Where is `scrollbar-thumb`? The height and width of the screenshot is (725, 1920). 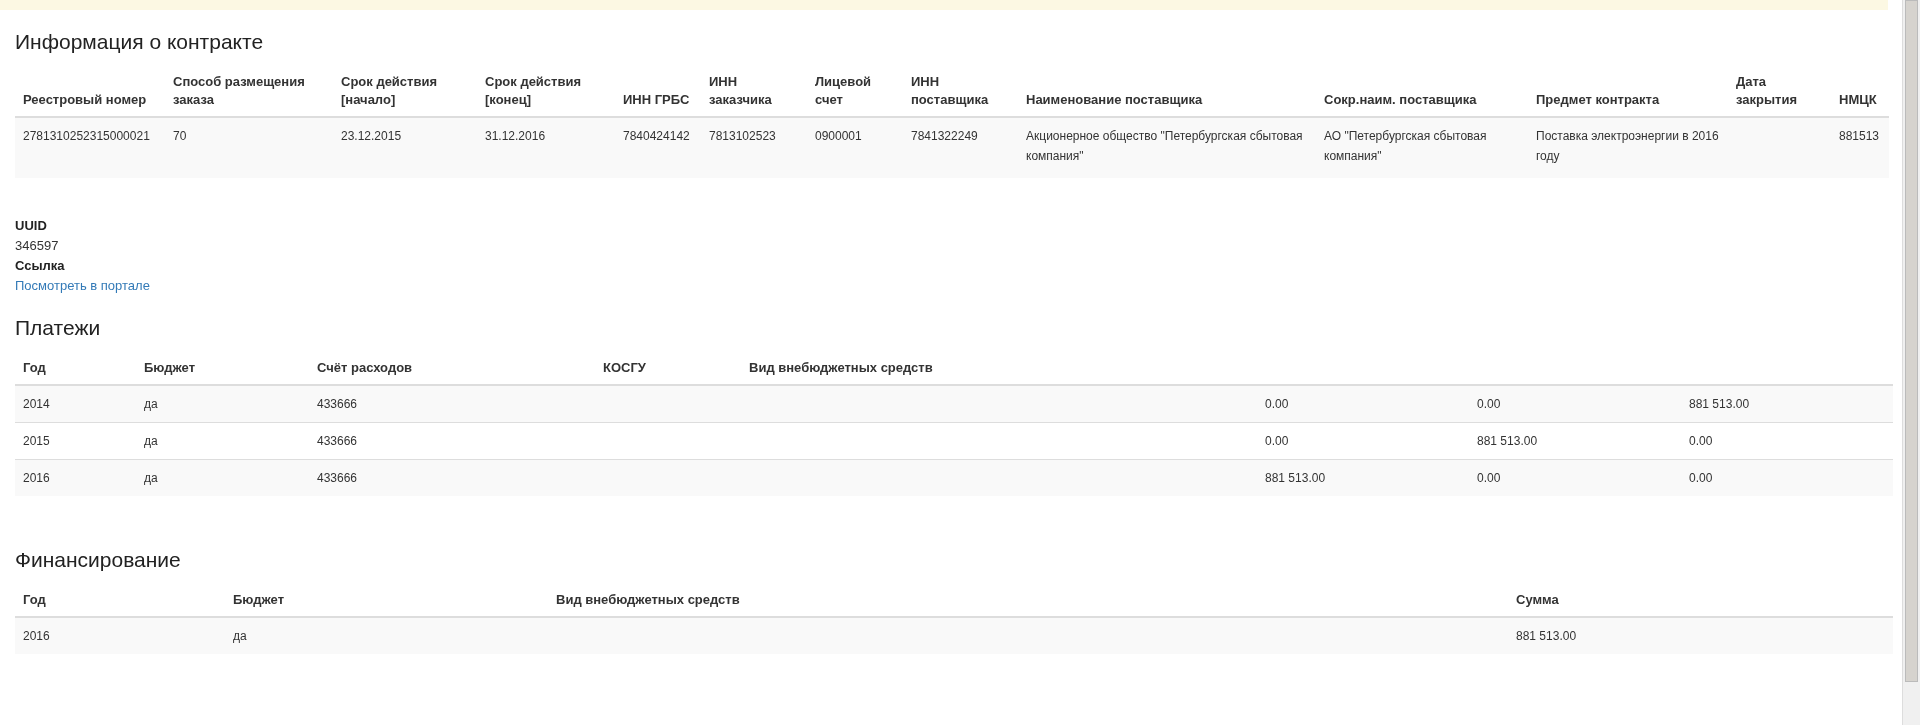
scrollbar-thumb is located at coordinates (1911, 341).